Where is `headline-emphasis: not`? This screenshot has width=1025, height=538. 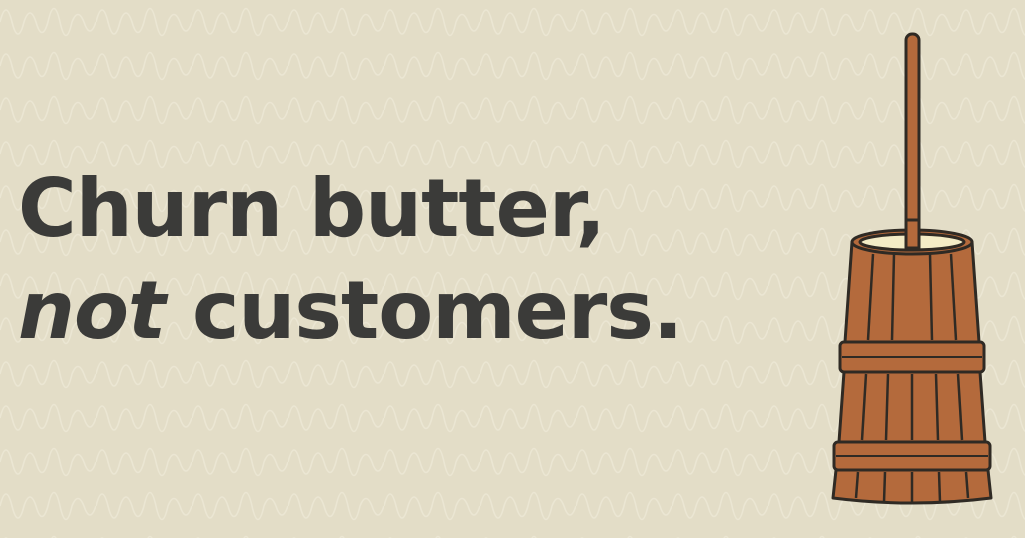 headline-emphasis: not is located at coordinates (92, 310).